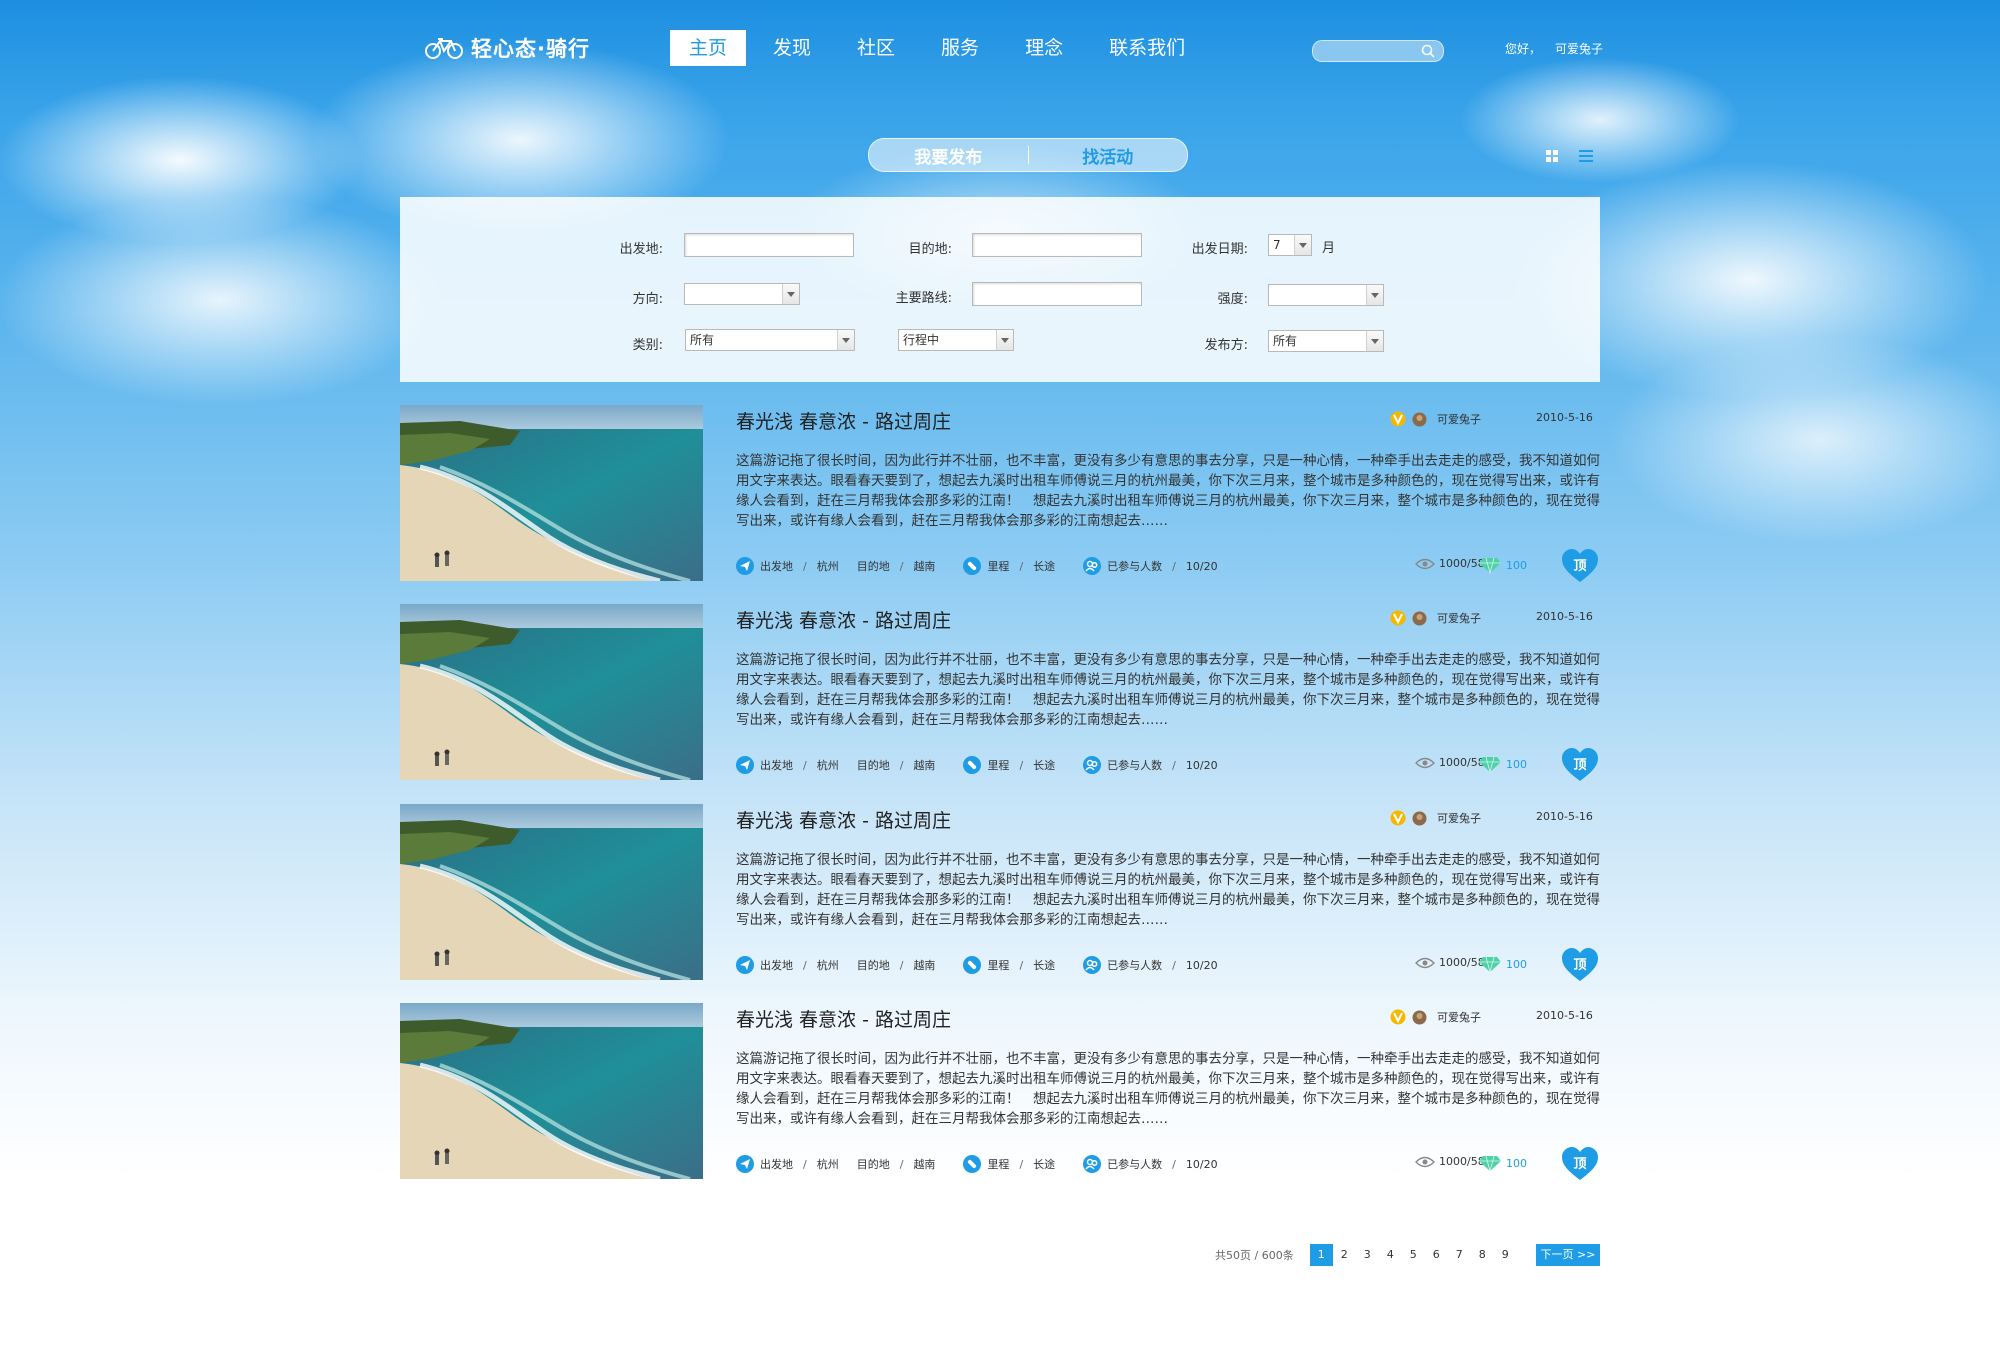 This screenshot has width=2000, height=1353. What do you see at coordinates (792, 48) in the screenshot?
I see `nav-discover: 发现` at bounding box center [792, 48].